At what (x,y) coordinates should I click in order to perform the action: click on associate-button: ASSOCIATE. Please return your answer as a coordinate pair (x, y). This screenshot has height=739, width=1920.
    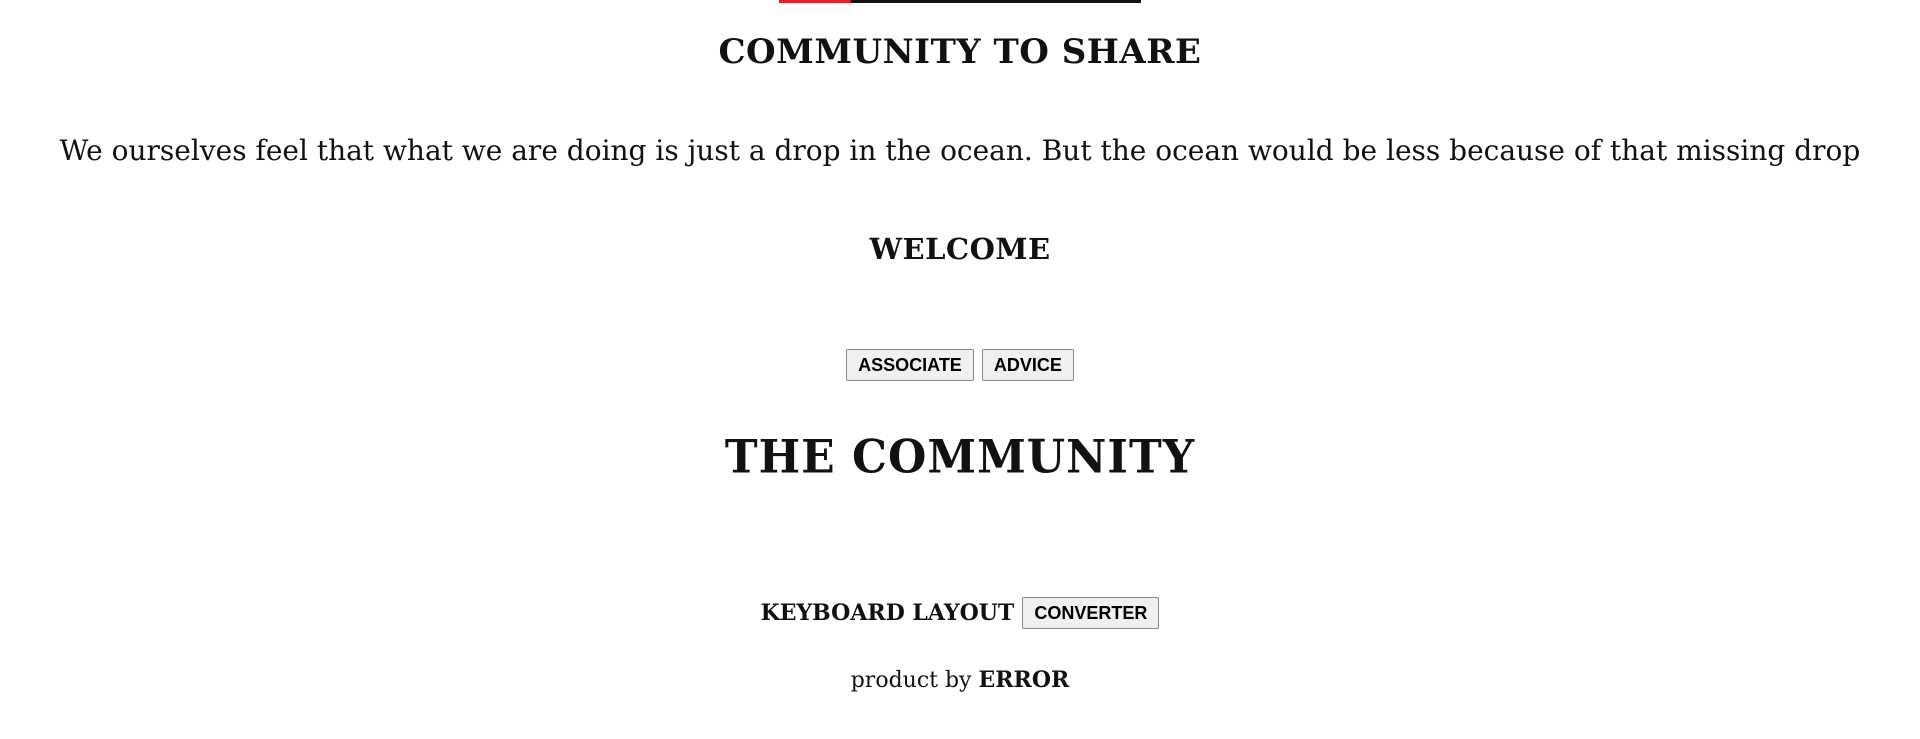
    Looking at the image, I should click on (910, 365).